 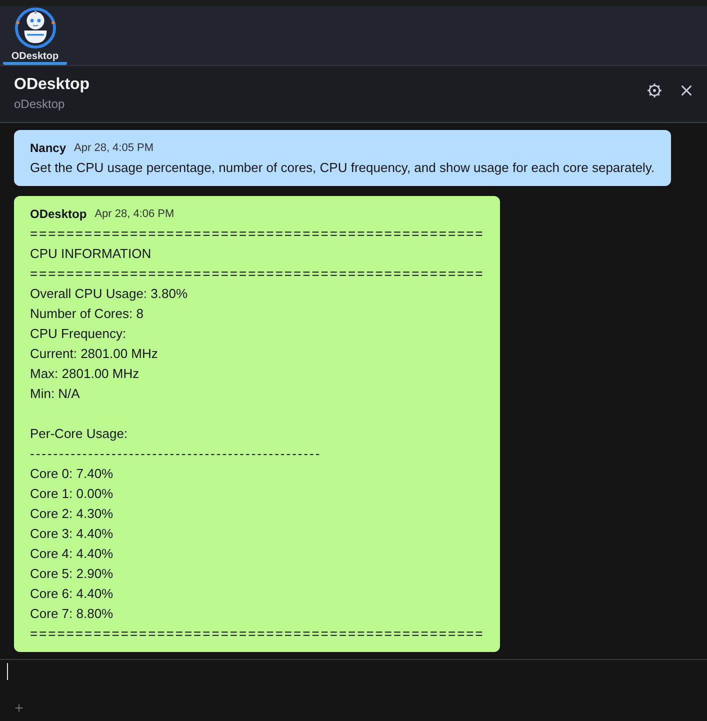 I want to click on message-line: Number of Cores: 8, so click(x=87, y=313).